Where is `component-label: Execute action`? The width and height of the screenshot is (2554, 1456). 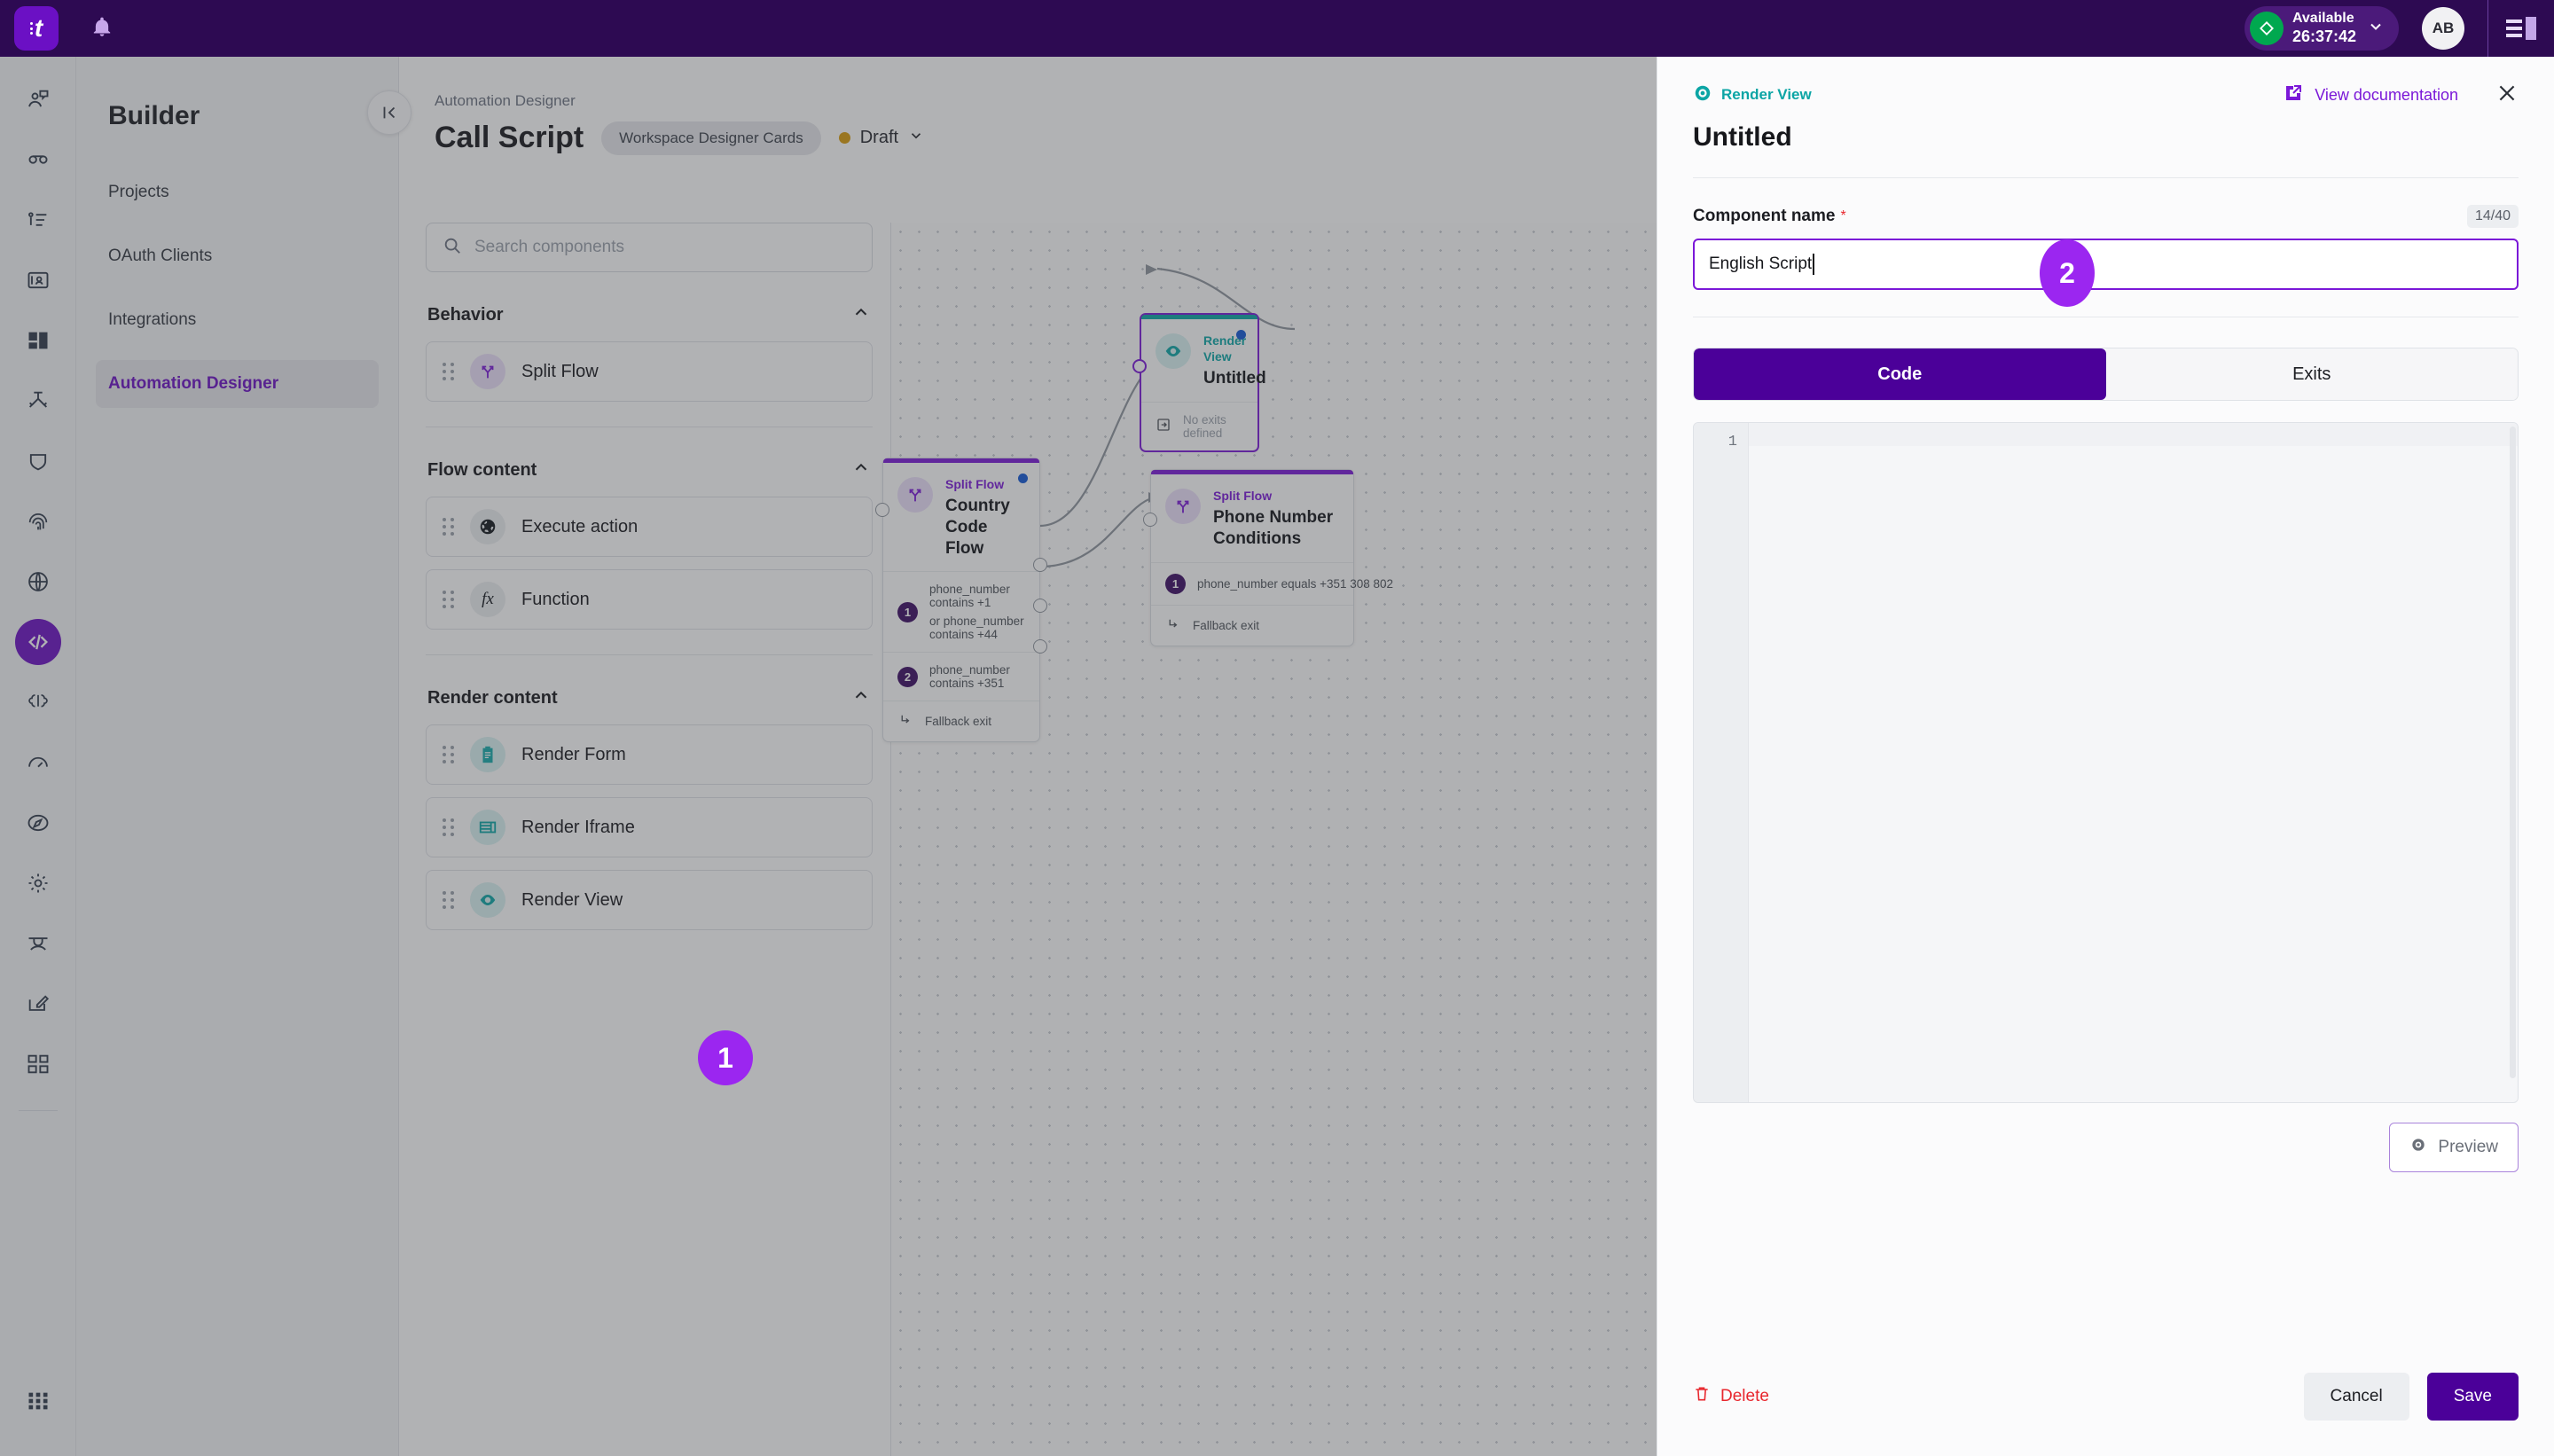
component-label: Execute action is located at coordinates (579, 526).